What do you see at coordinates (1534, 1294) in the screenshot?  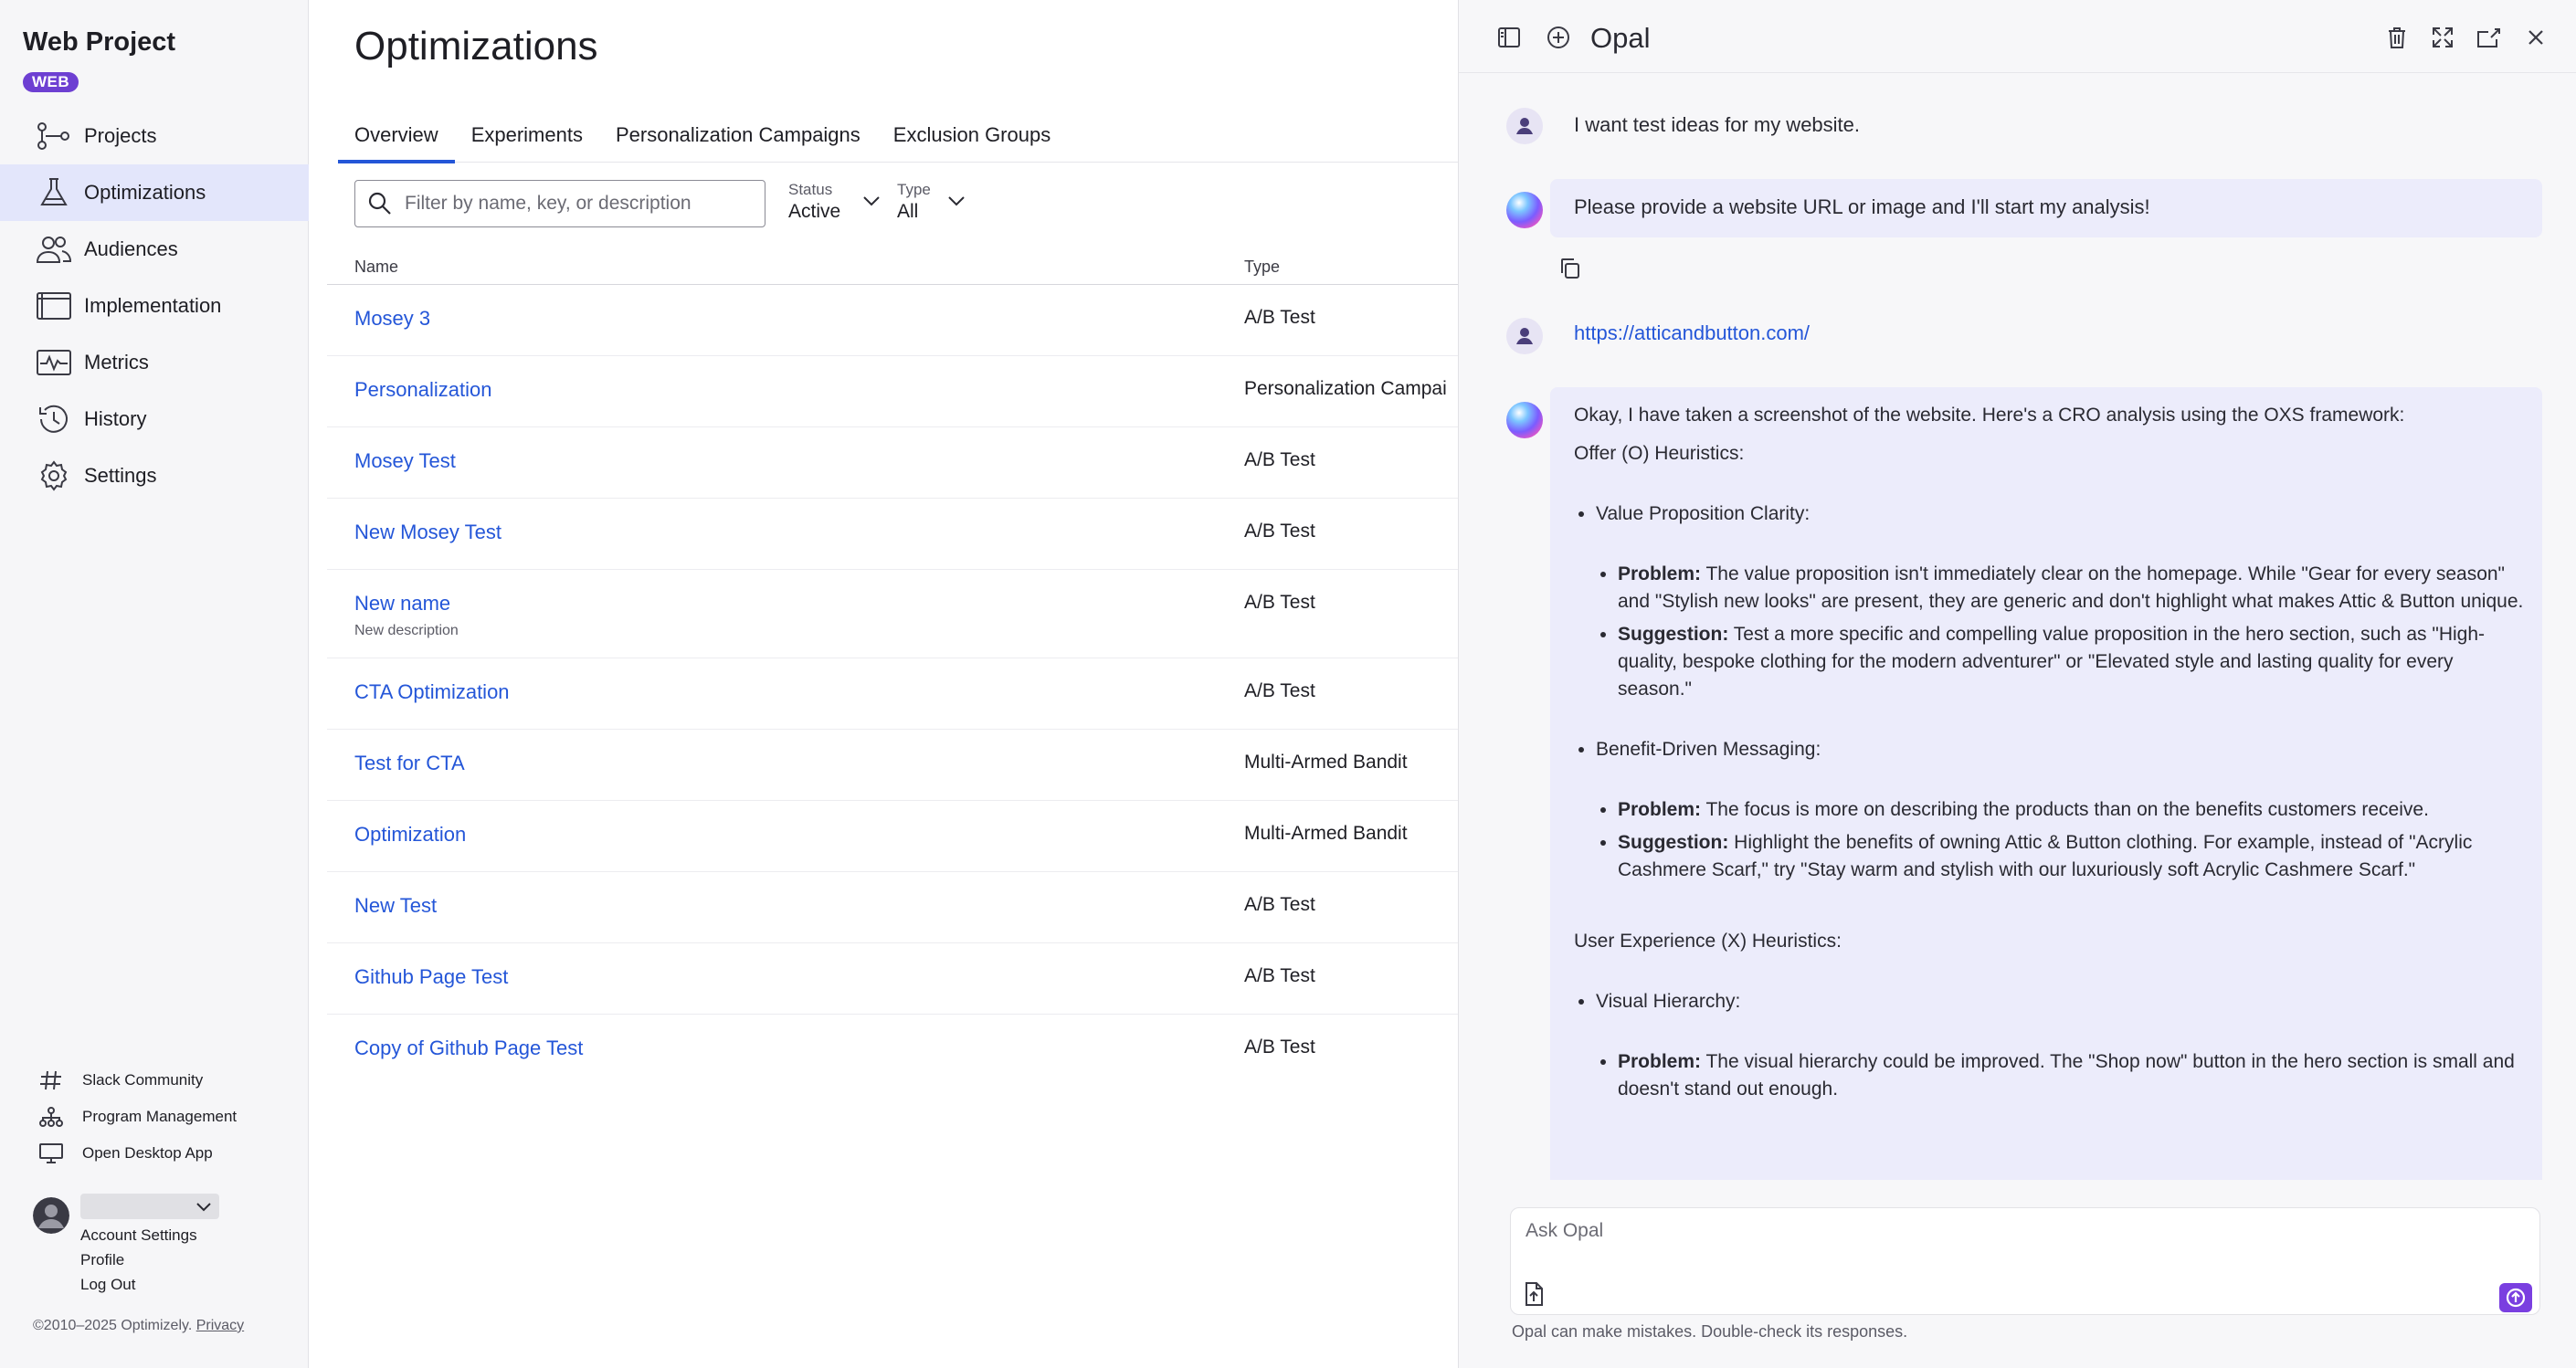 I see `attach-file-icon` at bounding box center [1534, 1294].